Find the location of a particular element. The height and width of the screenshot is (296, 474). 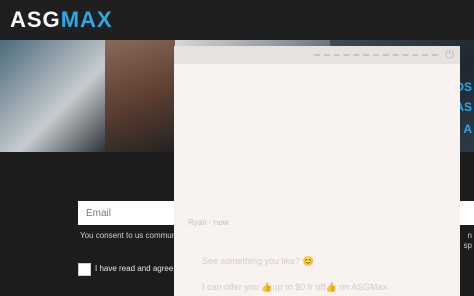

site-header: ASGMAX is located at coordinates (237, 20).